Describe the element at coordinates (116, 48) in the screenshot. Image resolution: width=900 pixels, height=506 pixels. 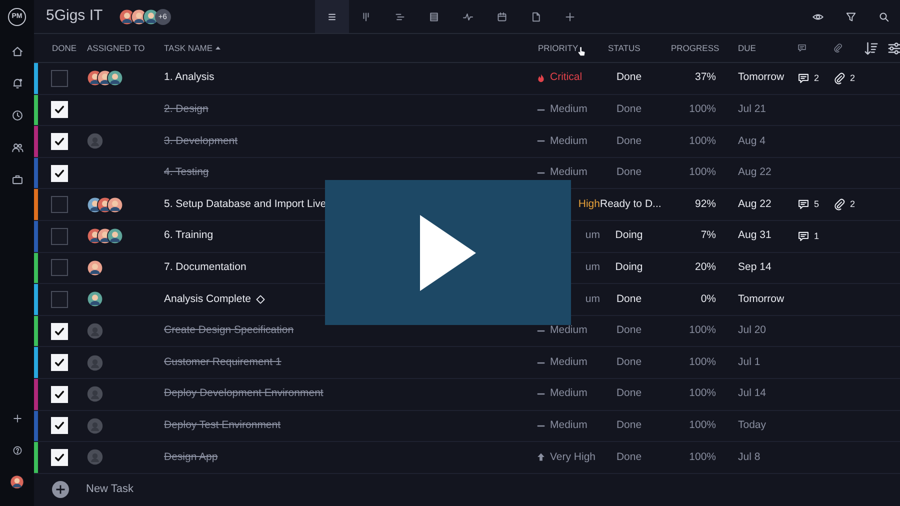
I see `column-header: ASSIGNED TO` at that location.